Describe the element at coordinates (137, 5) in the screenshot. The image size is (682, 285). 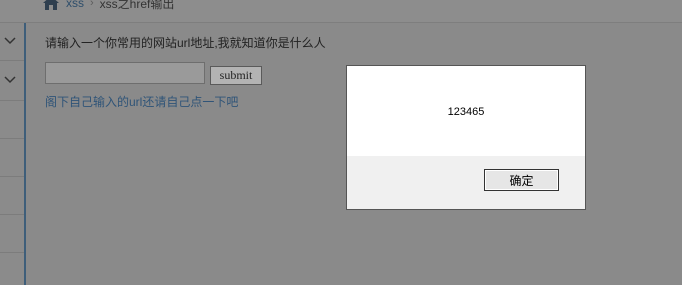
I see `breadcrumb-current: xss之href输出` at that location.